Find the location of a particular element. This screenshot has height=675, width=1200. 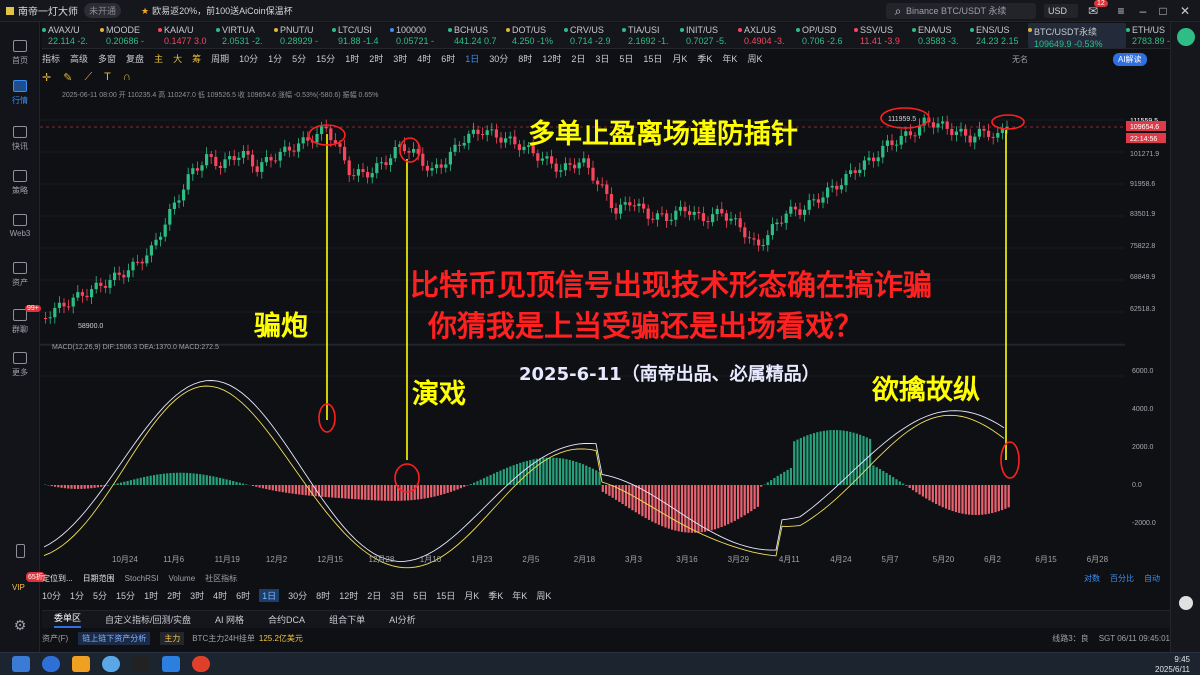

panel-tab: 委单区 is located at coordinates (68, 619).